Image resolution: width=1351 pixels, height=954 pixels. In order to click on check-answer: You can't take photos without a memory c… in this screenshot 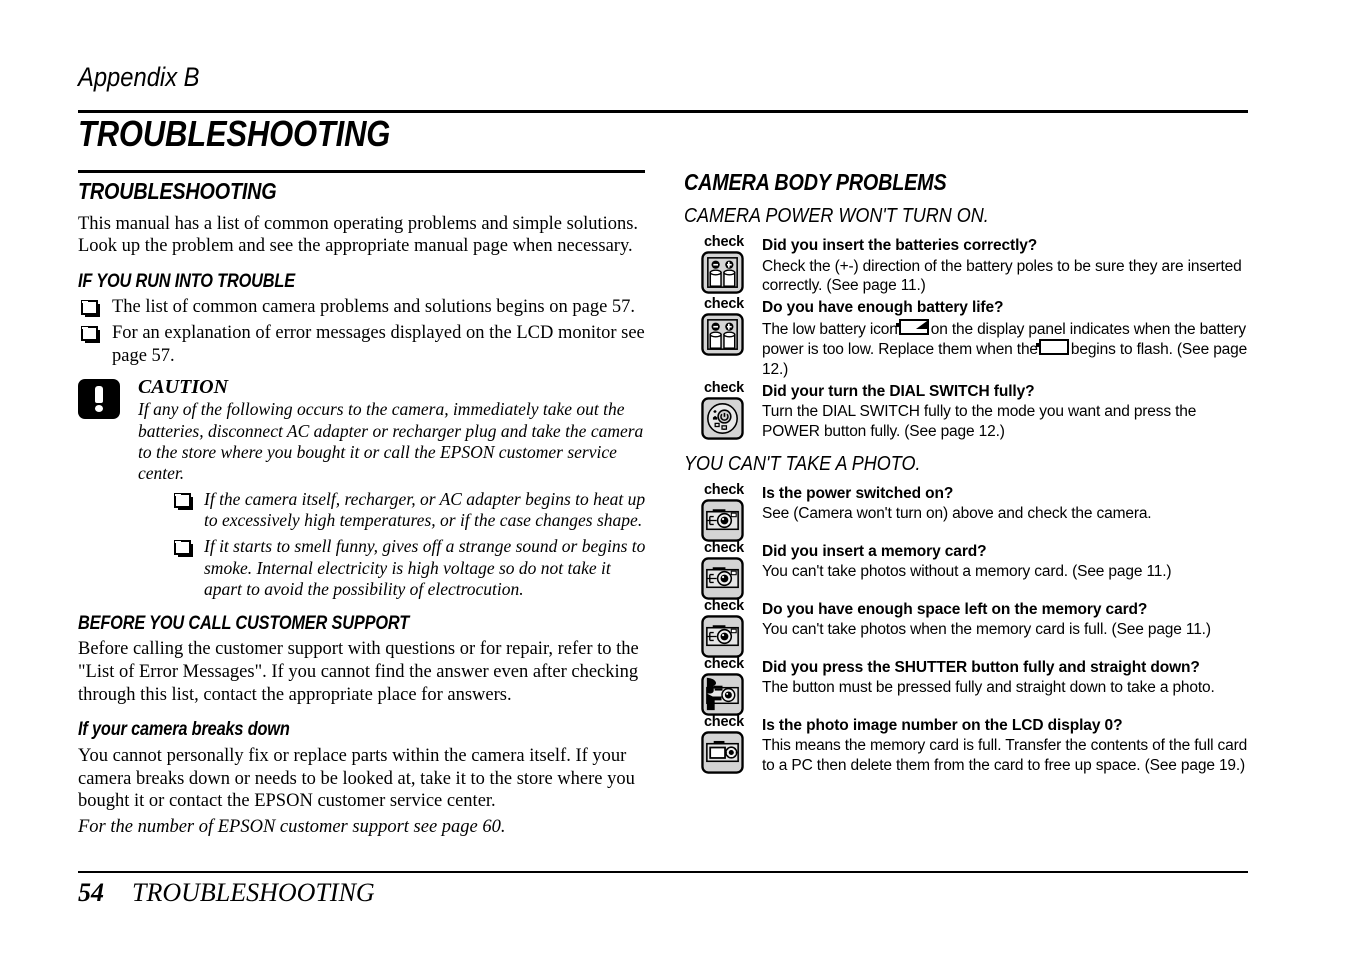, I will do `click(967, 572)`.